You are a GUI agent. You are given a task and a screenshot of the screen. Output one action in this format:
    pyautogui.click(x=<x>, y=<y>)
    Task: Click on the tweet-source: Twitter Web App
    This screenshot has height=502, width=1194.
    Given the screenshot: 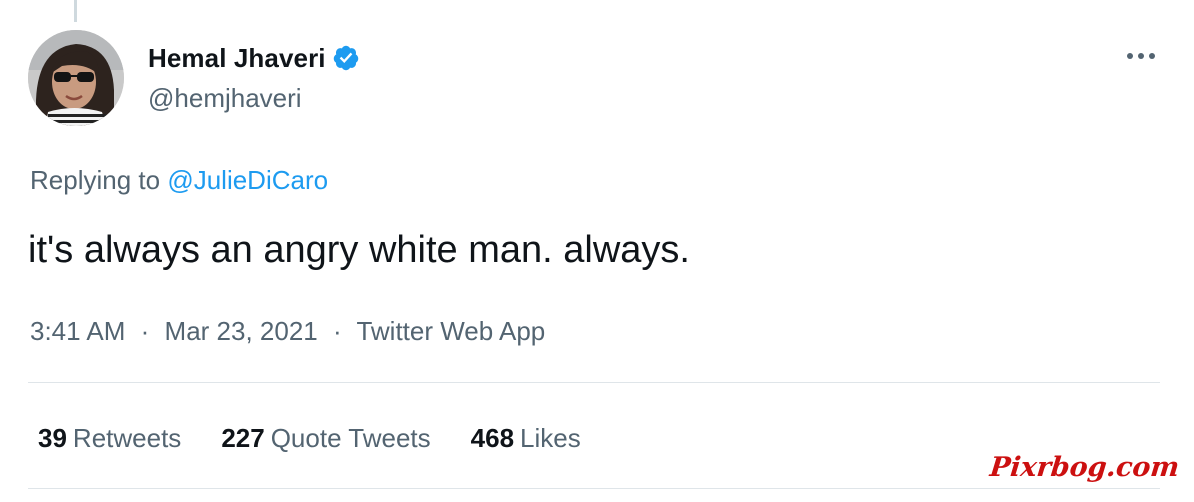 What is the action you would take?
    pyautogui.click(x=450, y=331)
    